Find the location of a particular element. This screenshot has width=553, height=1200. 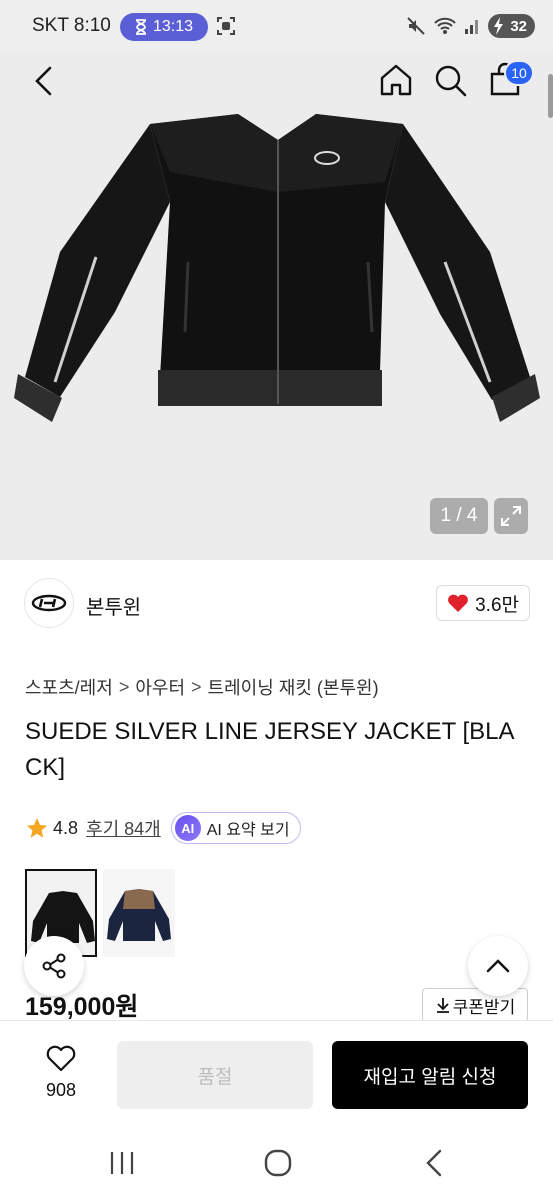

breadcrumb-item: 트레이닝 재킷 (본투윈) is located at coordinates (293, 687).